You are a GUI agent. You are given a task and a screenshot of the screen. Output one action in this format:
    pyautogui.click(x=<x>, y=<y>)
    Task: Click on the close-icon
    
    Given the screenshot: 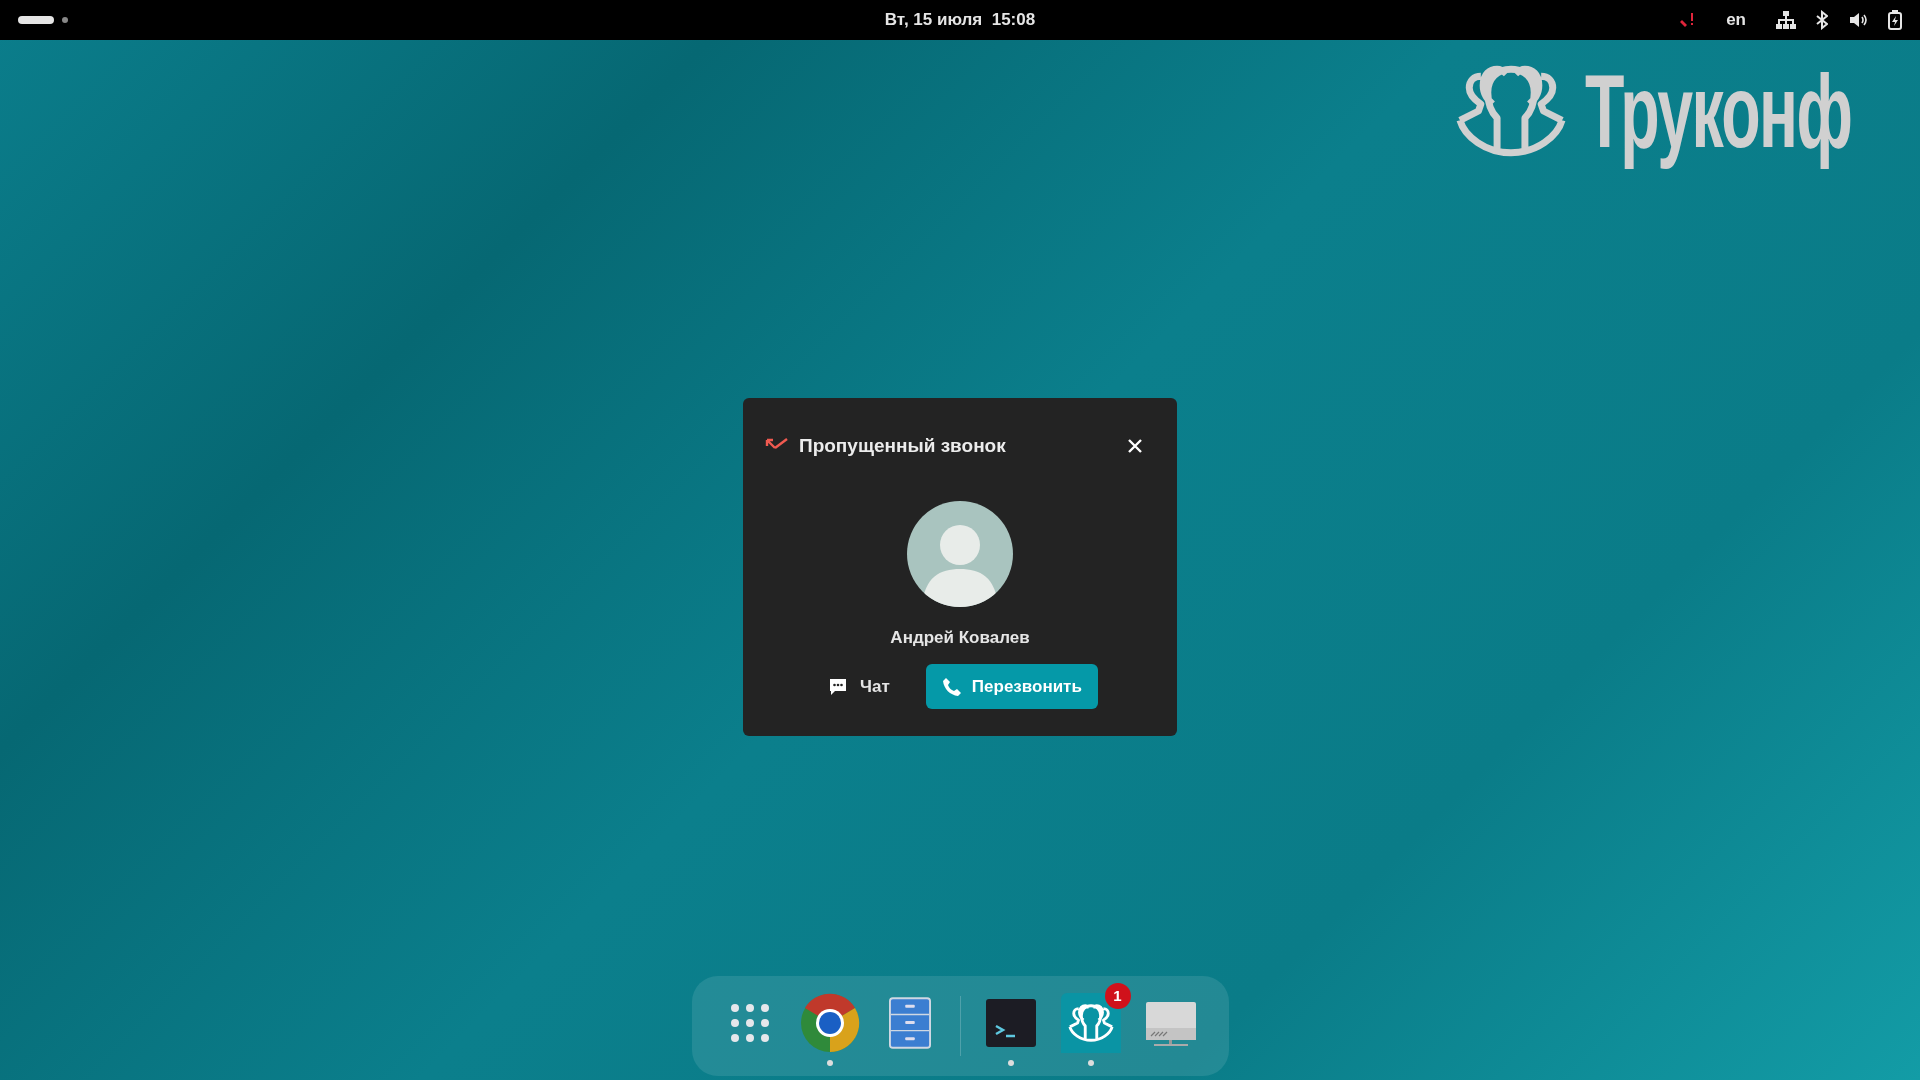 What is the action you would take?
    pyautogui.click(x=1135, y=446)
    